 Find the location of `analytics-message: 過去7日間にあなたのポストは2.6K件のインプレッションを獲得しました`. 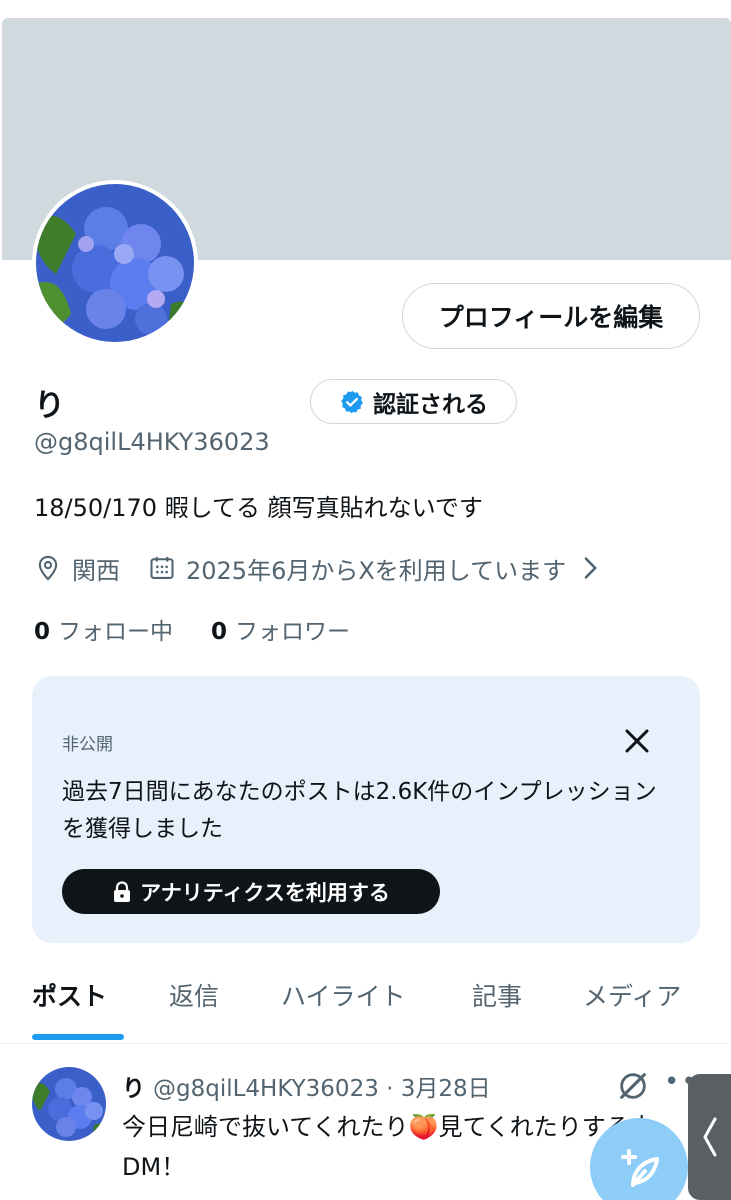

analytics-message: 過去7日間にあなたのポストは2.6K件のインプレッションを獲得しました is located at coordinates (359, 810).